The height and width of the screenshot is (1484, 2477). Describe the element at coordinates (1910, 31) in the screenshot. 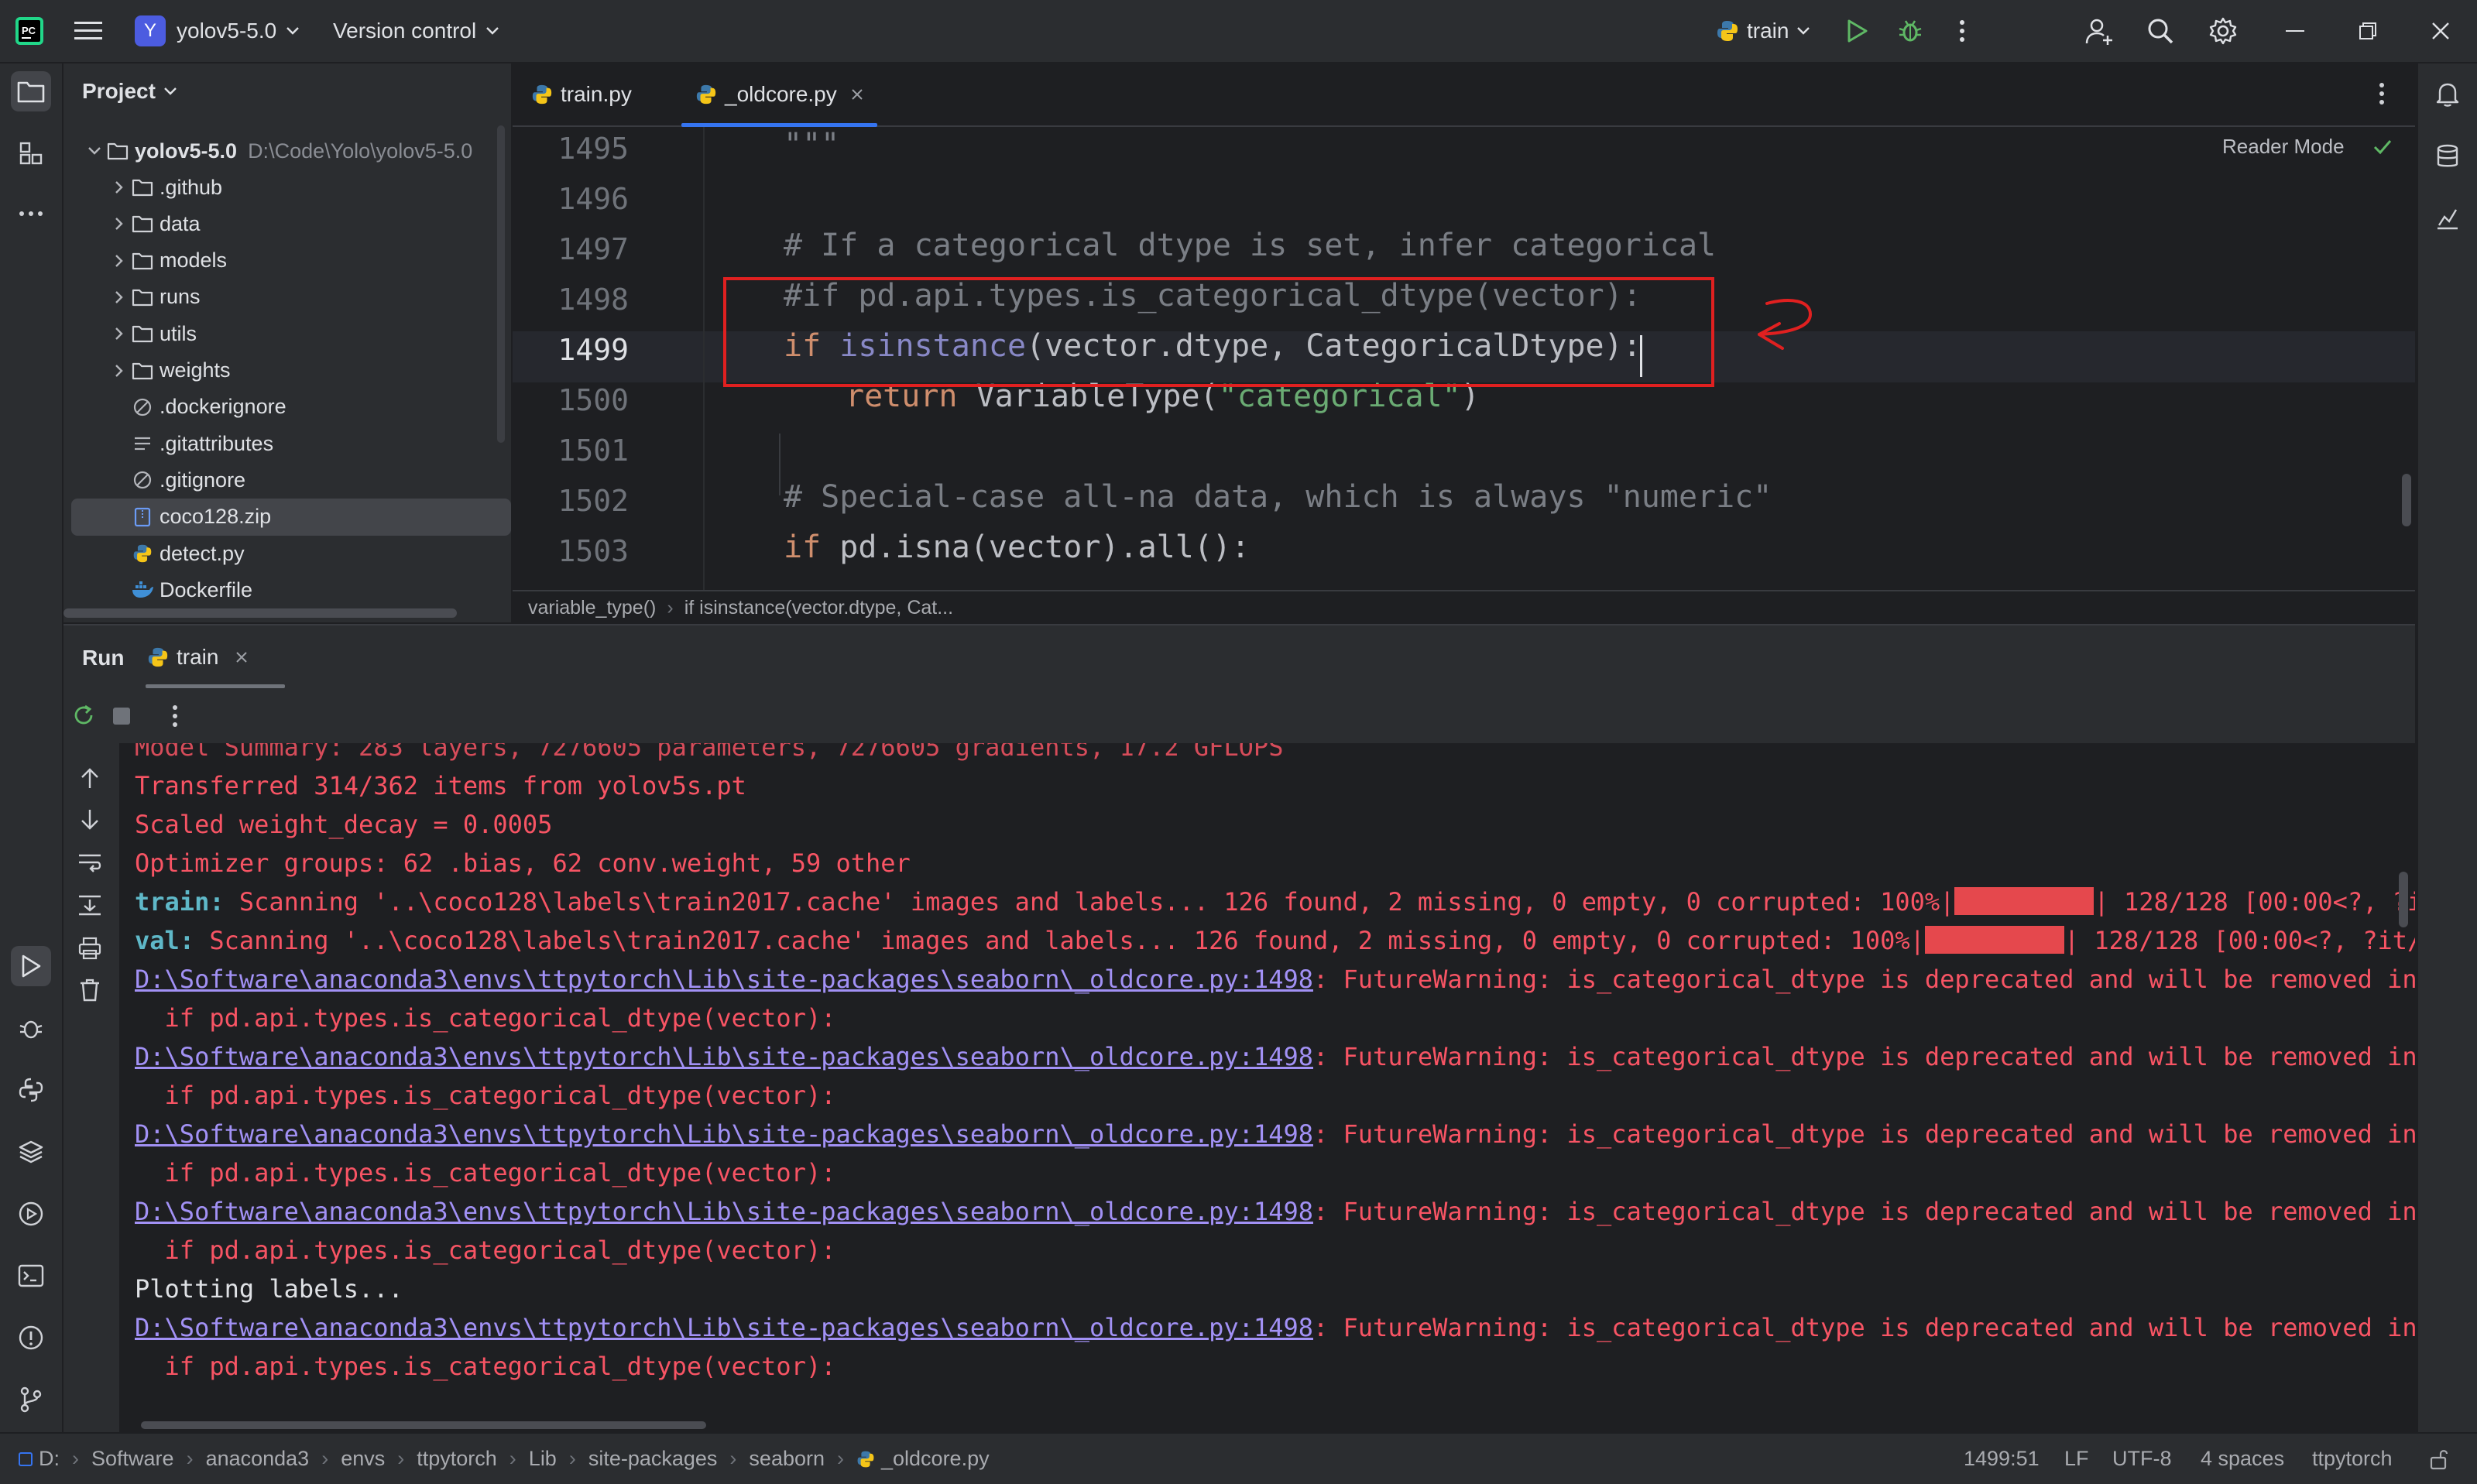

I see `debug-button` at that location.